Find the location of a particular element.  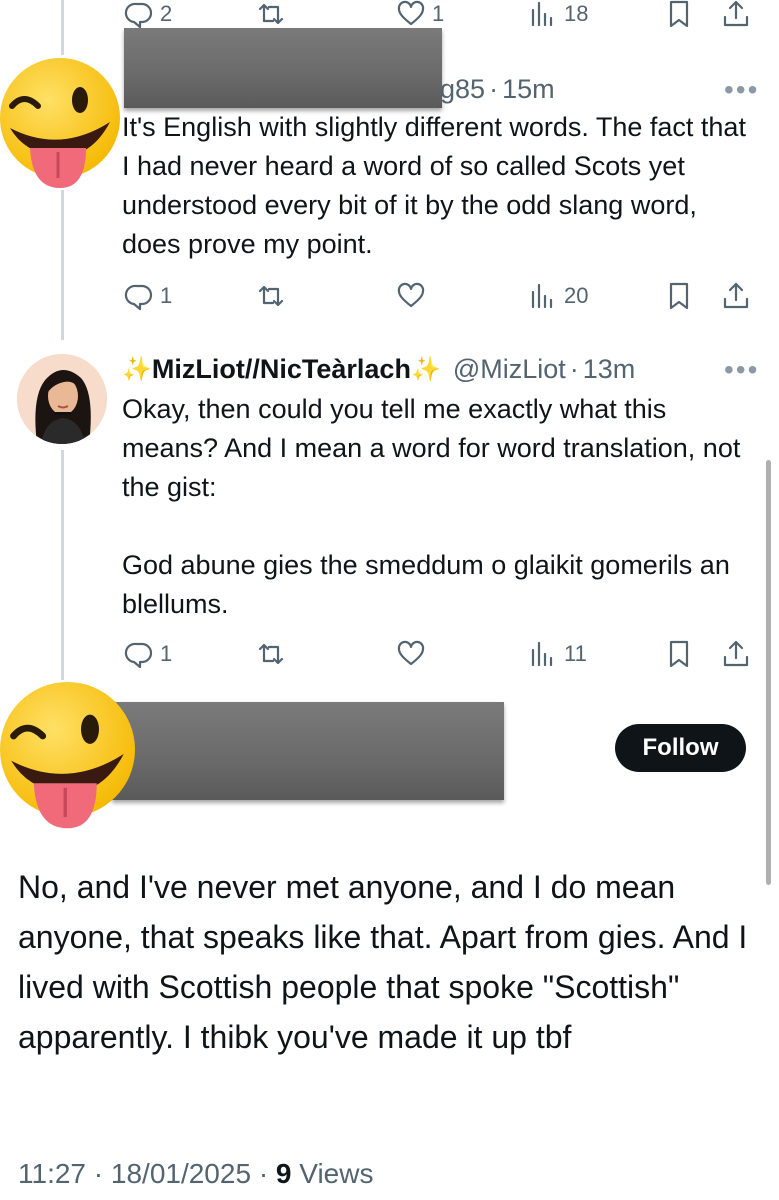

tweet3-time: 13m is located at coordinates (609, 369).